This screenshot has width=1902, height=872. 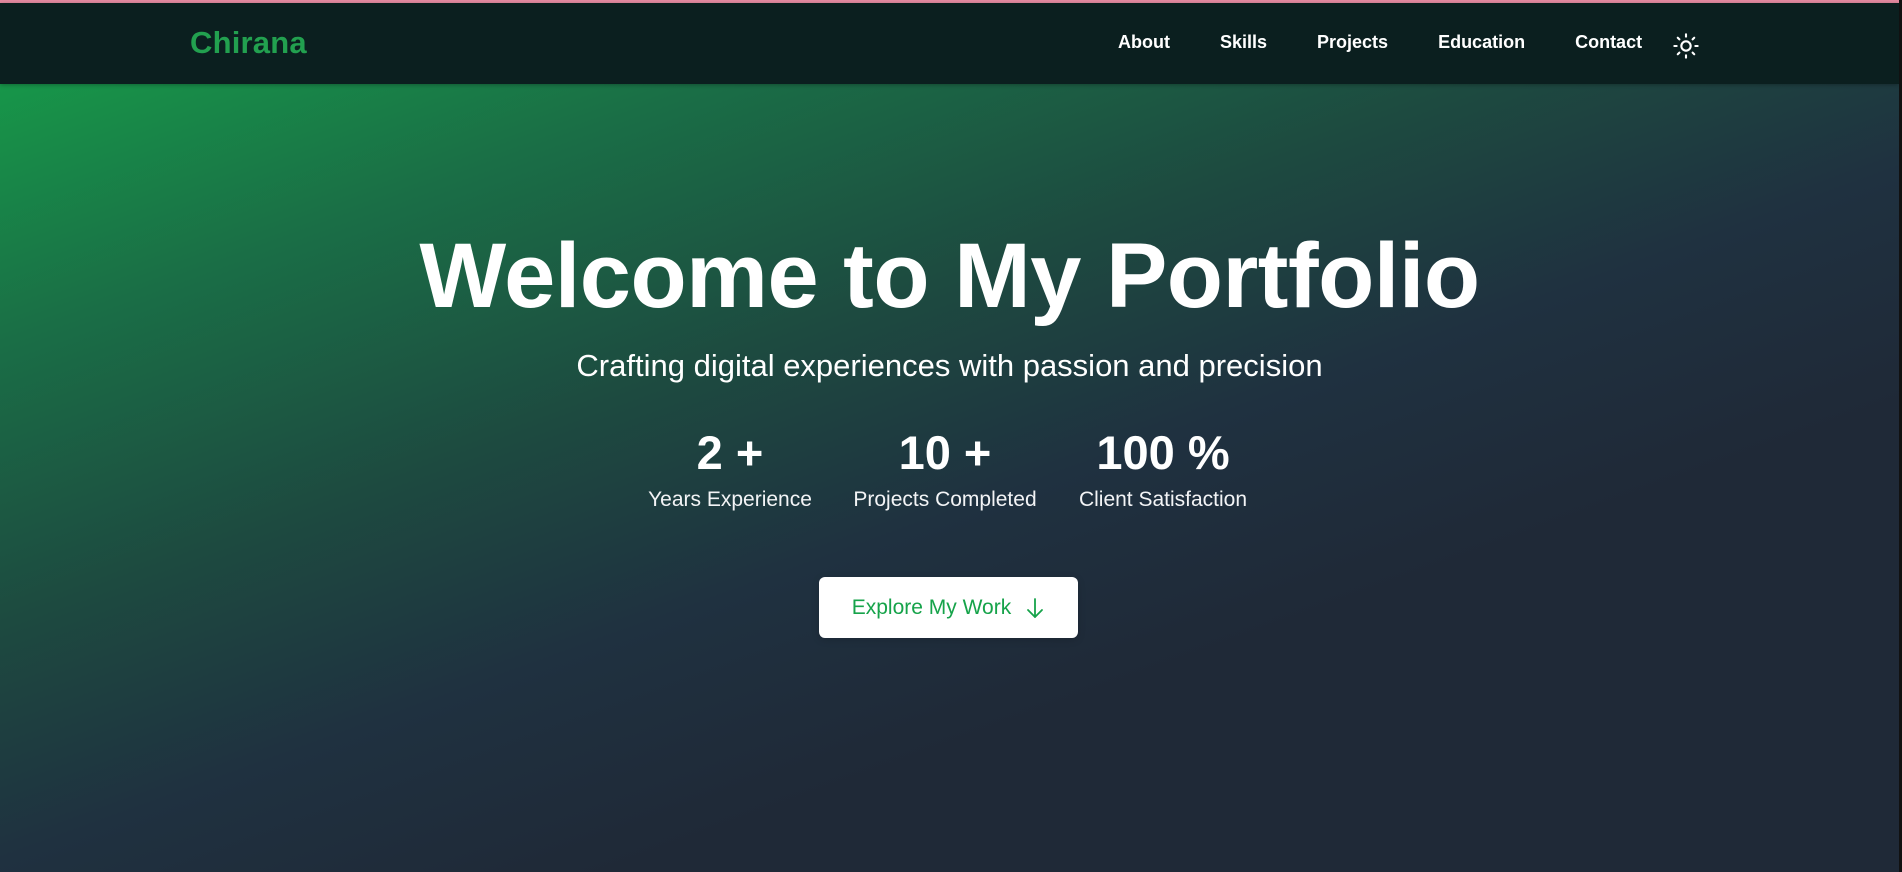 What do you see at coordinates (730, 452) in the screenshot?
I see `stat-value: 2 +` at bounding box center [730, 452].